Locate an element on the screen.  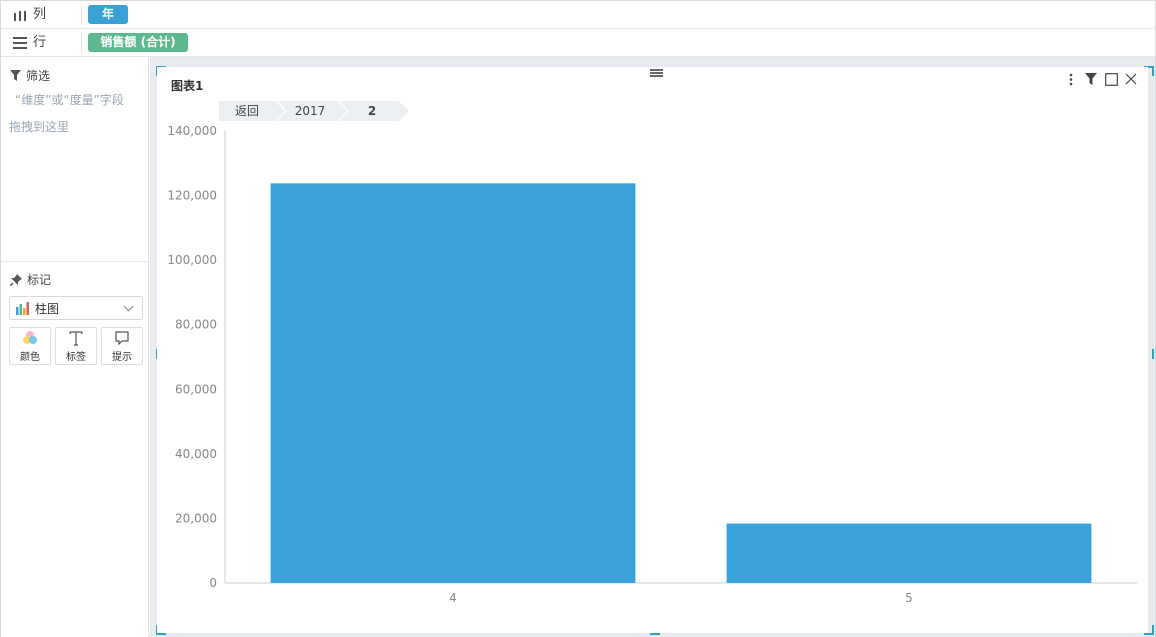
pin-icon is located at coordinates (16, 279).